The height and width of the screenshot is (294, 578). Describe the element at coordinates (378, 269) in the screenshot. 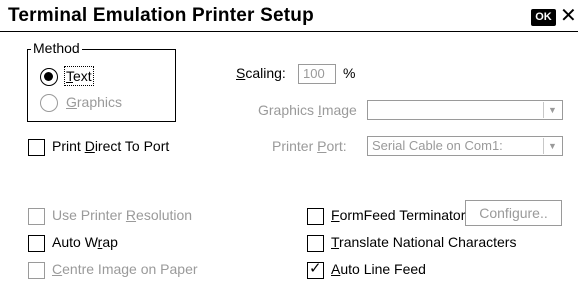

I see `auto-line-feed-label: Auto Line Feed` at that location.